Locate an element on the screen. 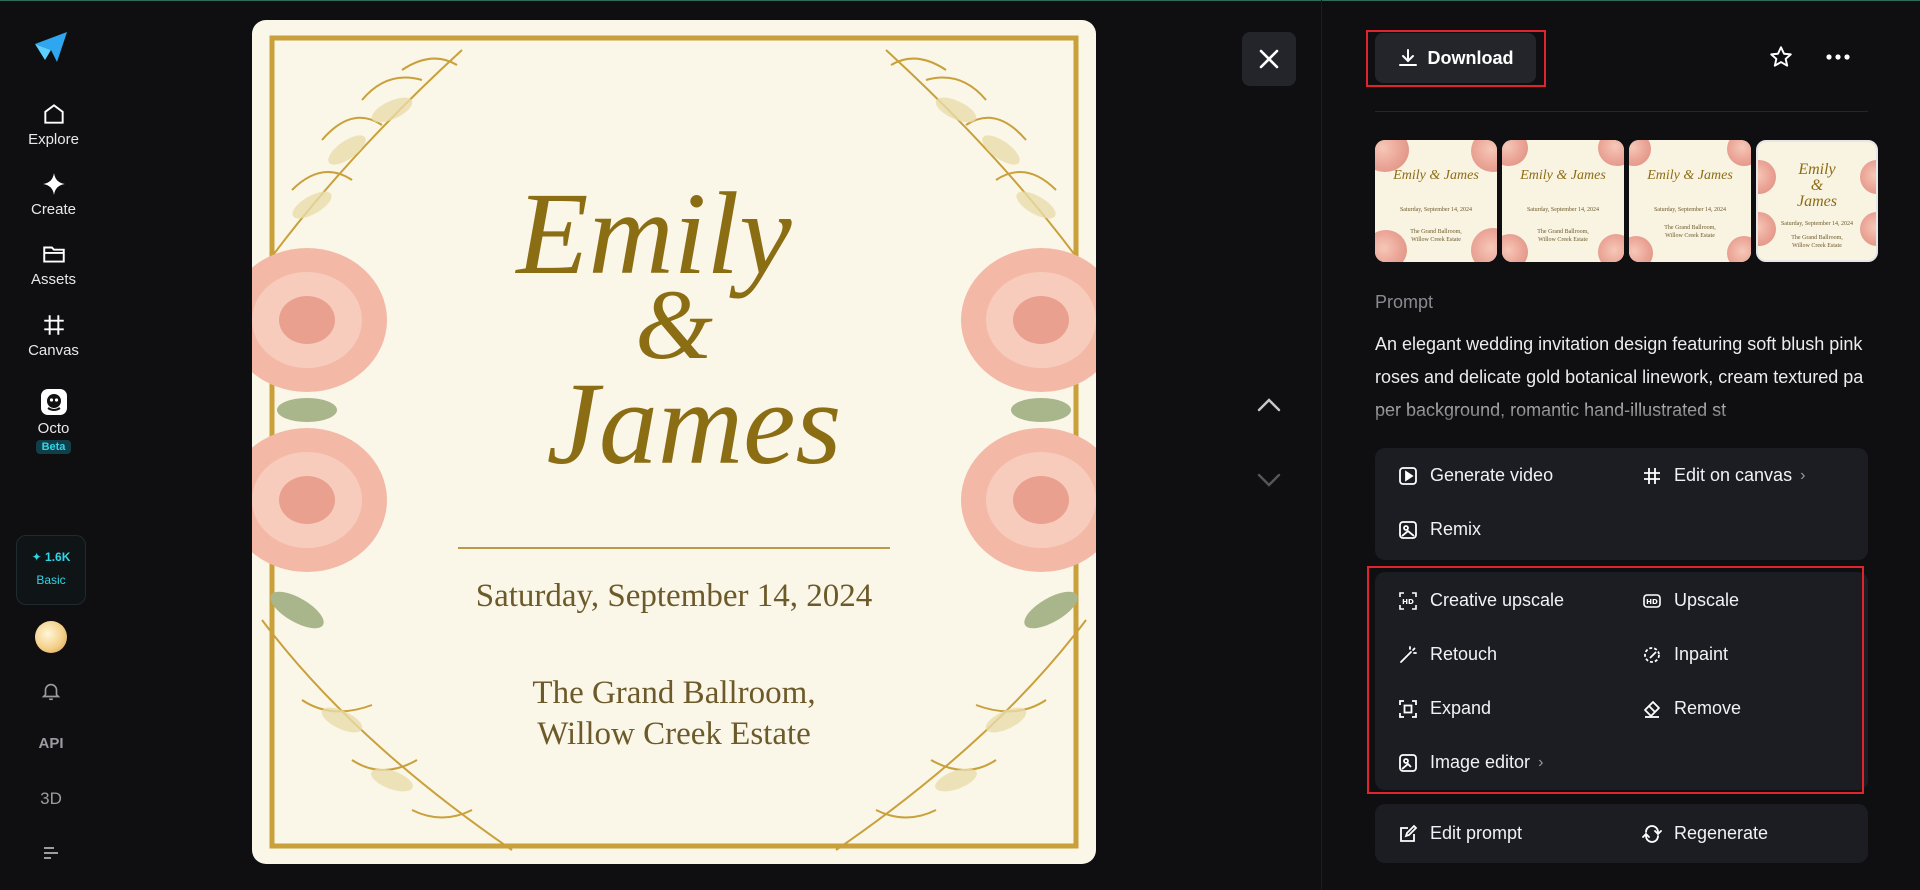 The height and width of the screenshot is (890, 1920). edit-prompt-icon is located at coordinates (1409, 833).